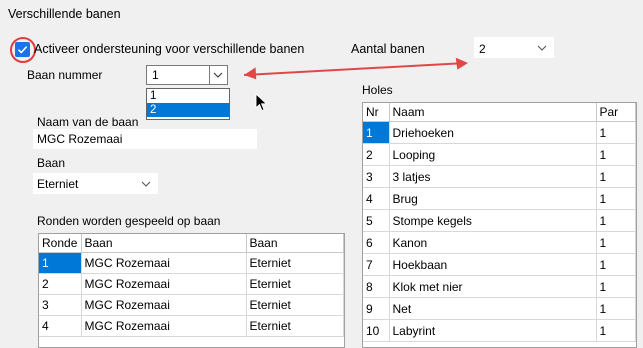 The width and height of the screenshot is (643, 348). What do you see at coordinates (493, 154) in the screenshot?
I see `hole-naam: Looping` at bounding box center [493, 154].